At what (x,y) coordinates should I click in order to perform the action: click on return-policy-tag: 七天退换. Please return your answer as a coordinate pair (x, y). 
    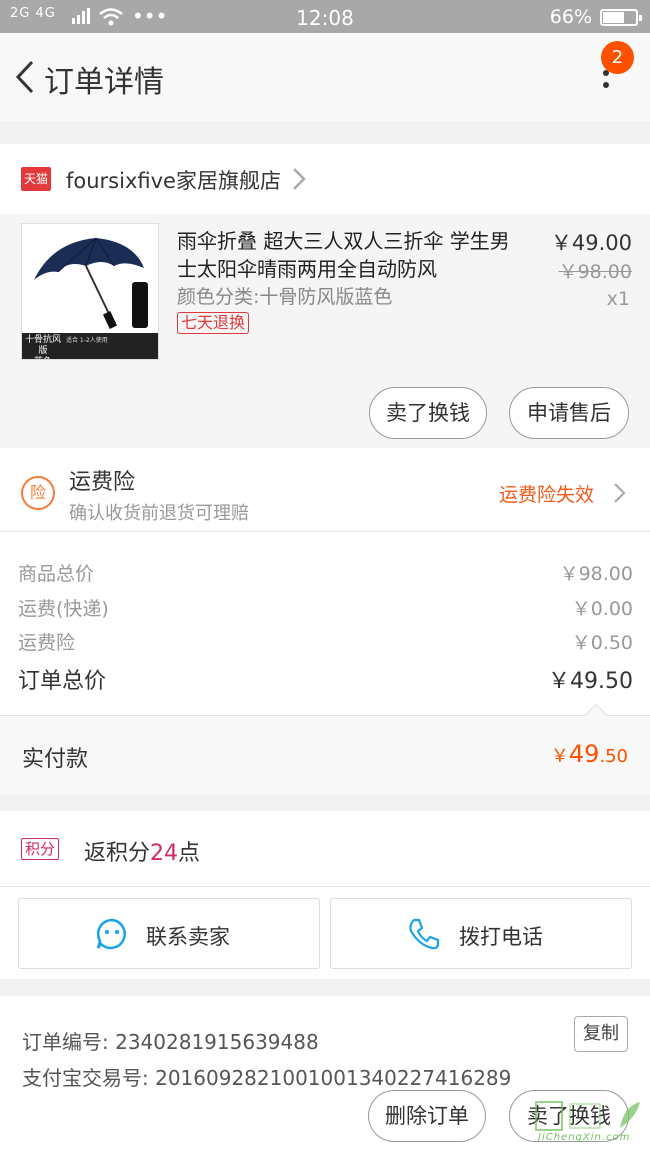
    Looking at the image, I should click on (213, 323).